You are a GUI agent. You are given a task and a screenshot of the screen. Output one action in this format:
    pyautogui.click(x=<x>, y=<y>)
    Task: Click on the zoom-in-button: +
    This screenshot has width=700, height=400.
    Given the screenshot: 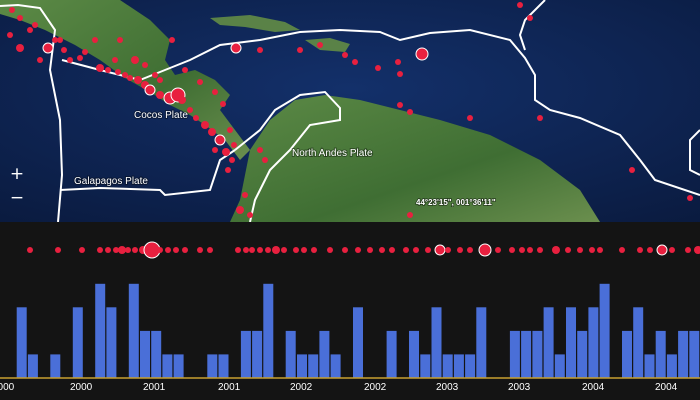 What is the action you would take?
    pyautogui.click(x=17, y=174)
    